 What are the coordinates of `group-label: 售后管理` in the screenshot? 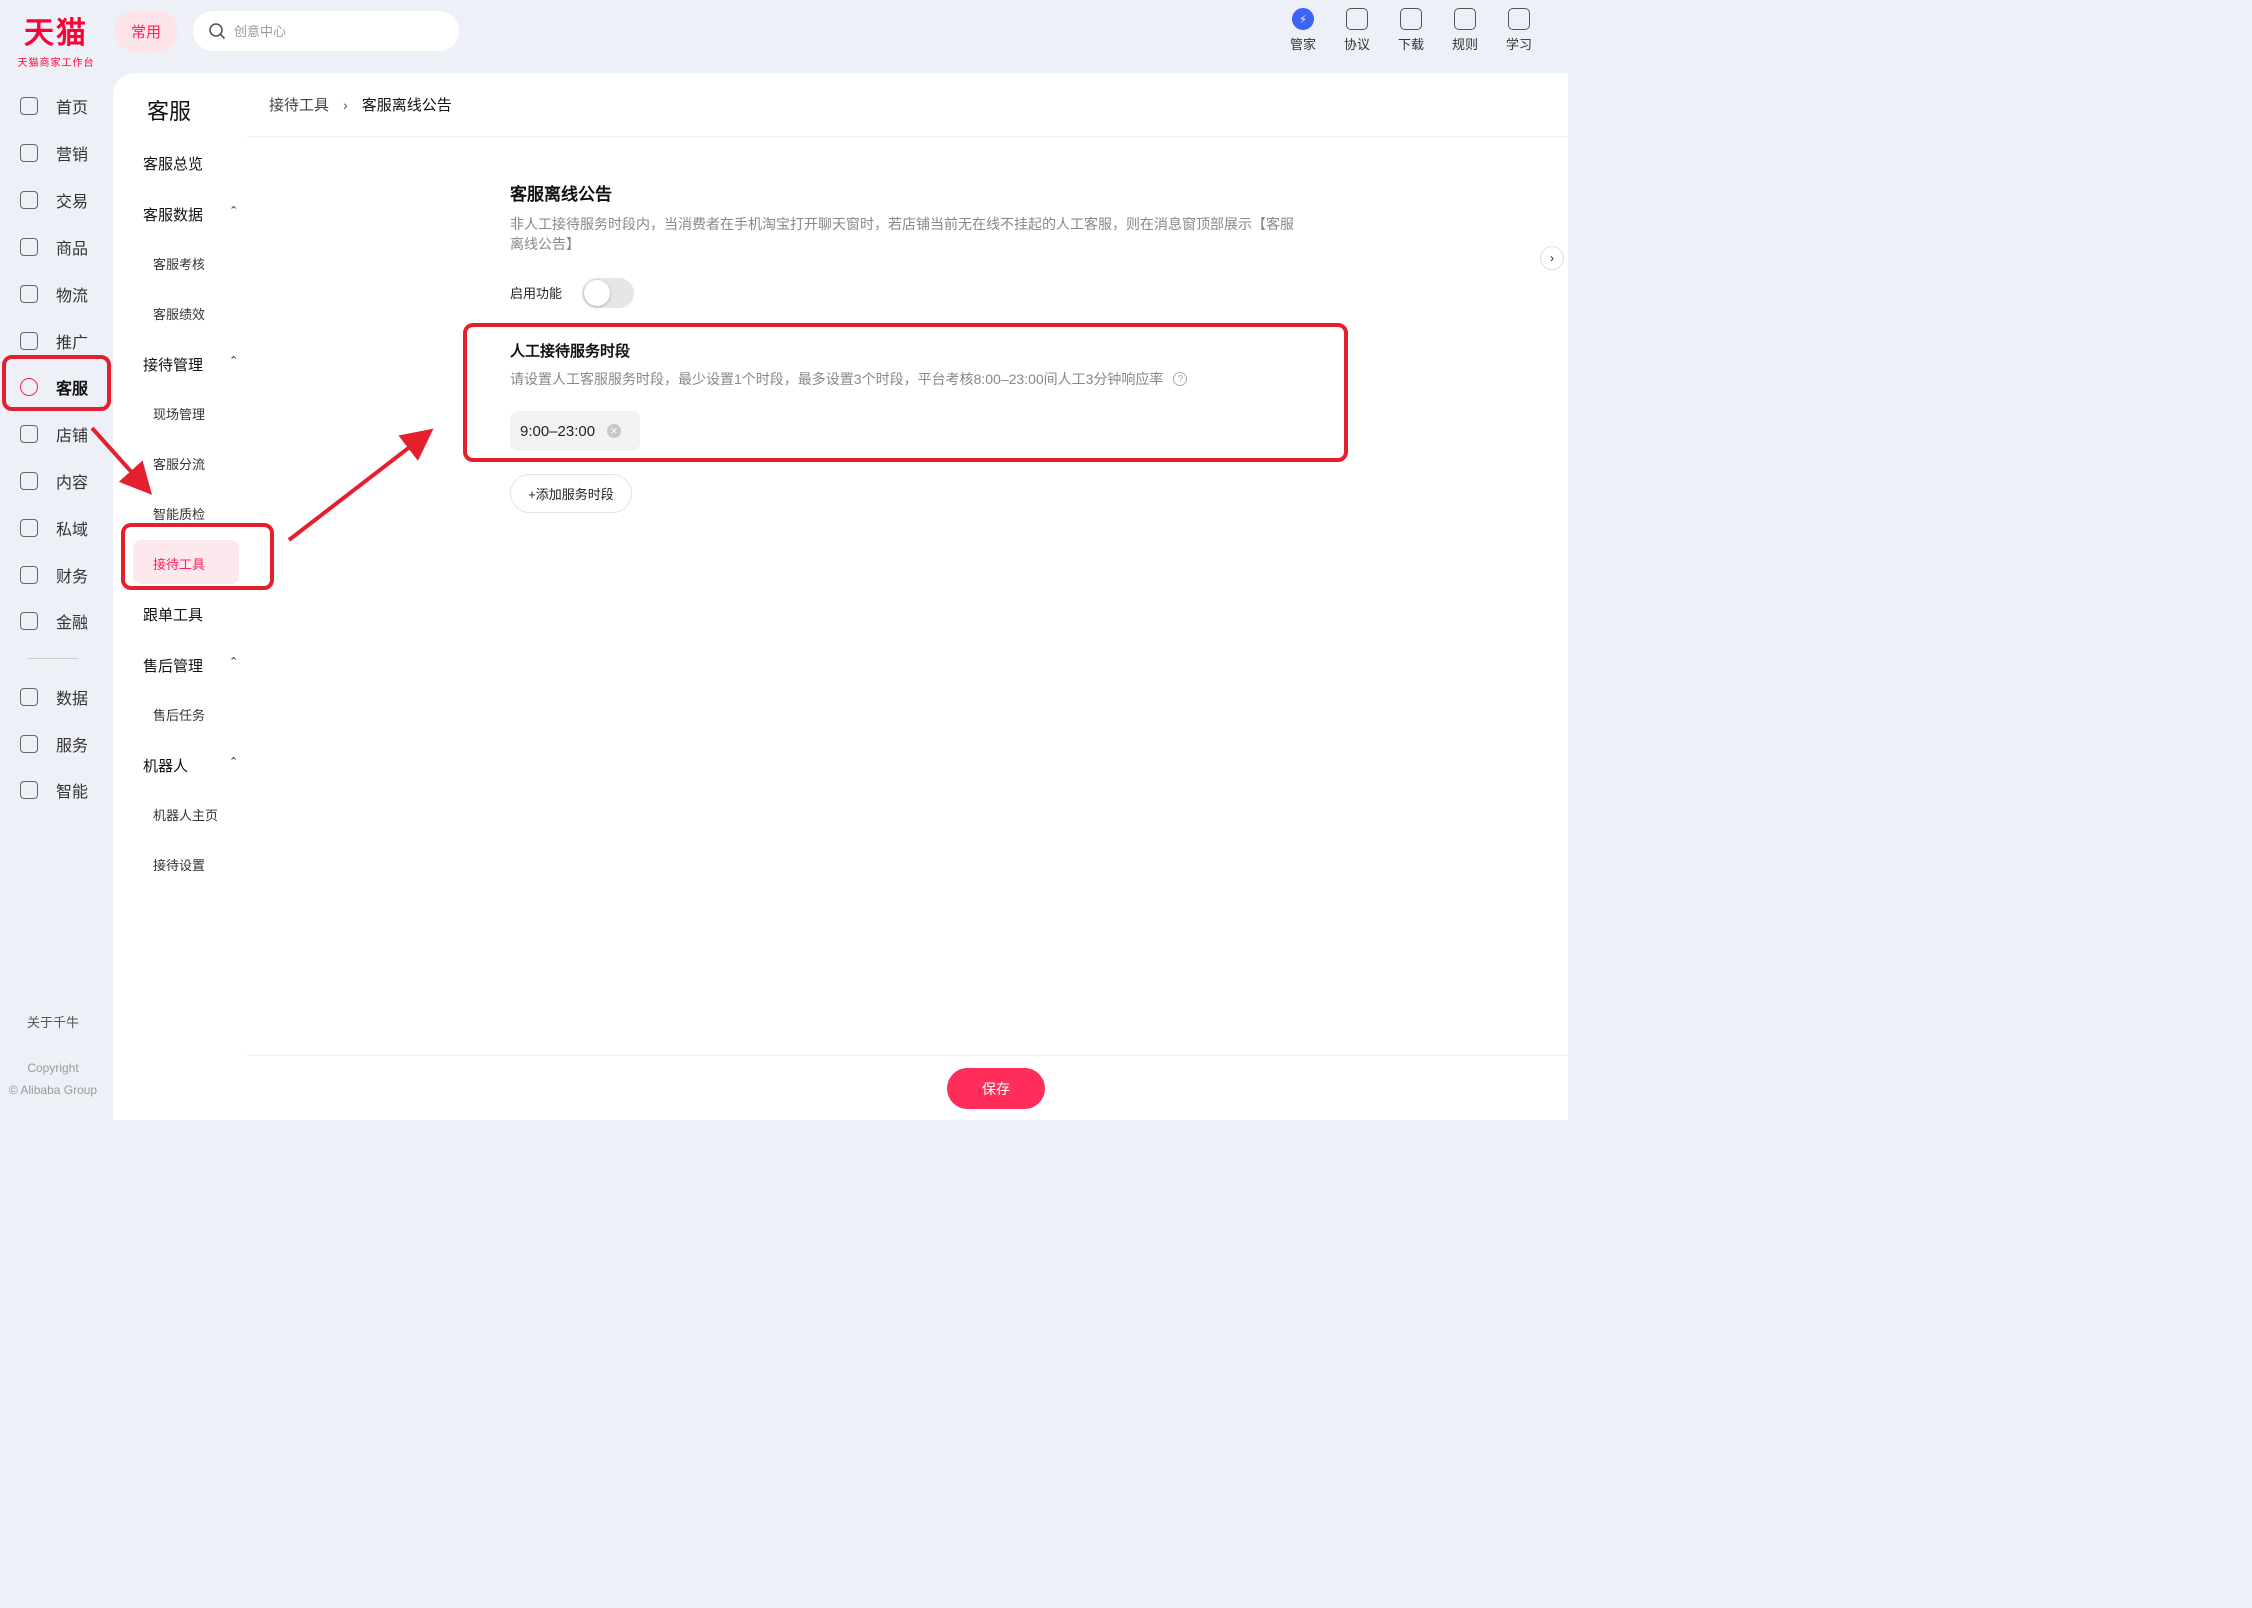 It's located at (173, 666).